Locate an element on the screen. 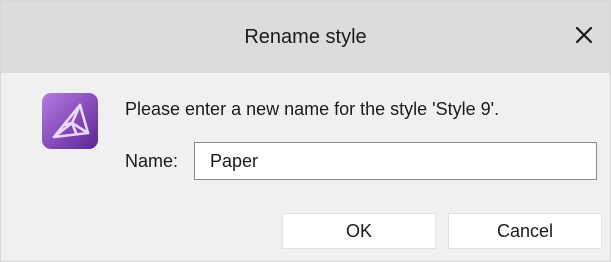 Image resolution: width=611 pixels, height=262 pixels. close-button is located at coordinates (584, 37).